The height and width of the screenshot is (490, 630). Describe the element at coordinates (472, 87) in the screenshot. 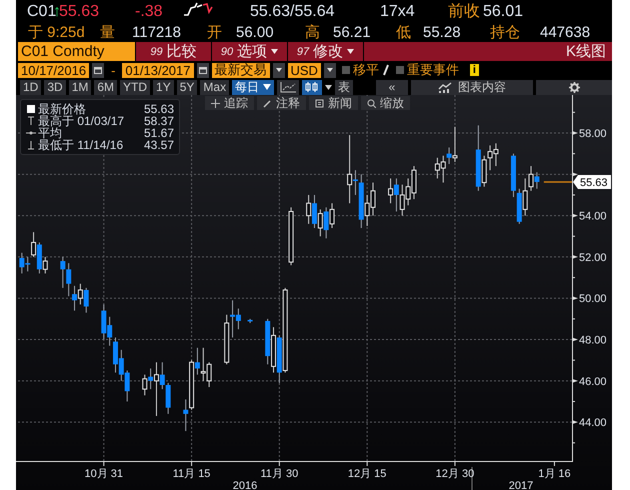

I see `chart-content-button: 图表内容` at that location.